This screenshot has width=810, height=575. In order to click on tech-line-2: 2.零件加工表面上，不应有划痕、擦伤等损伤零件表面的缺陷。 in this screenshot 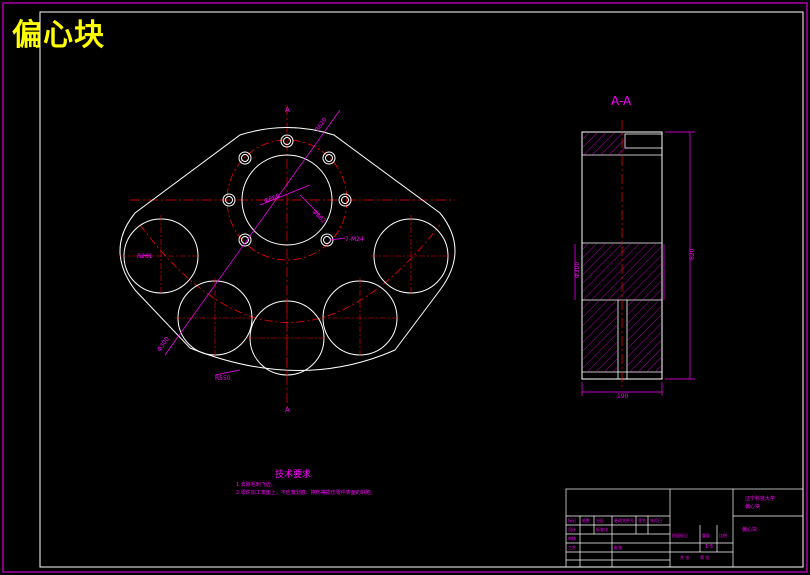, I will do `click(306, 492)`.